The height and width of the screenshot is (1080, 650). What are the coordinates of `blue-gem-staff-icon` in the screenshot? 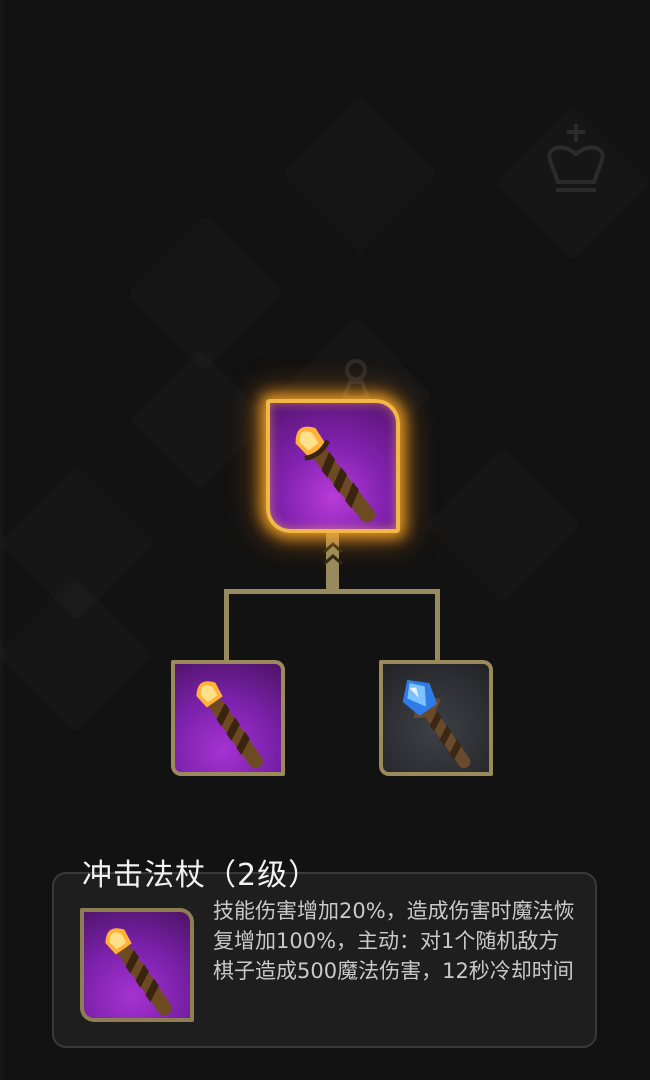 It's located at (436, 724).